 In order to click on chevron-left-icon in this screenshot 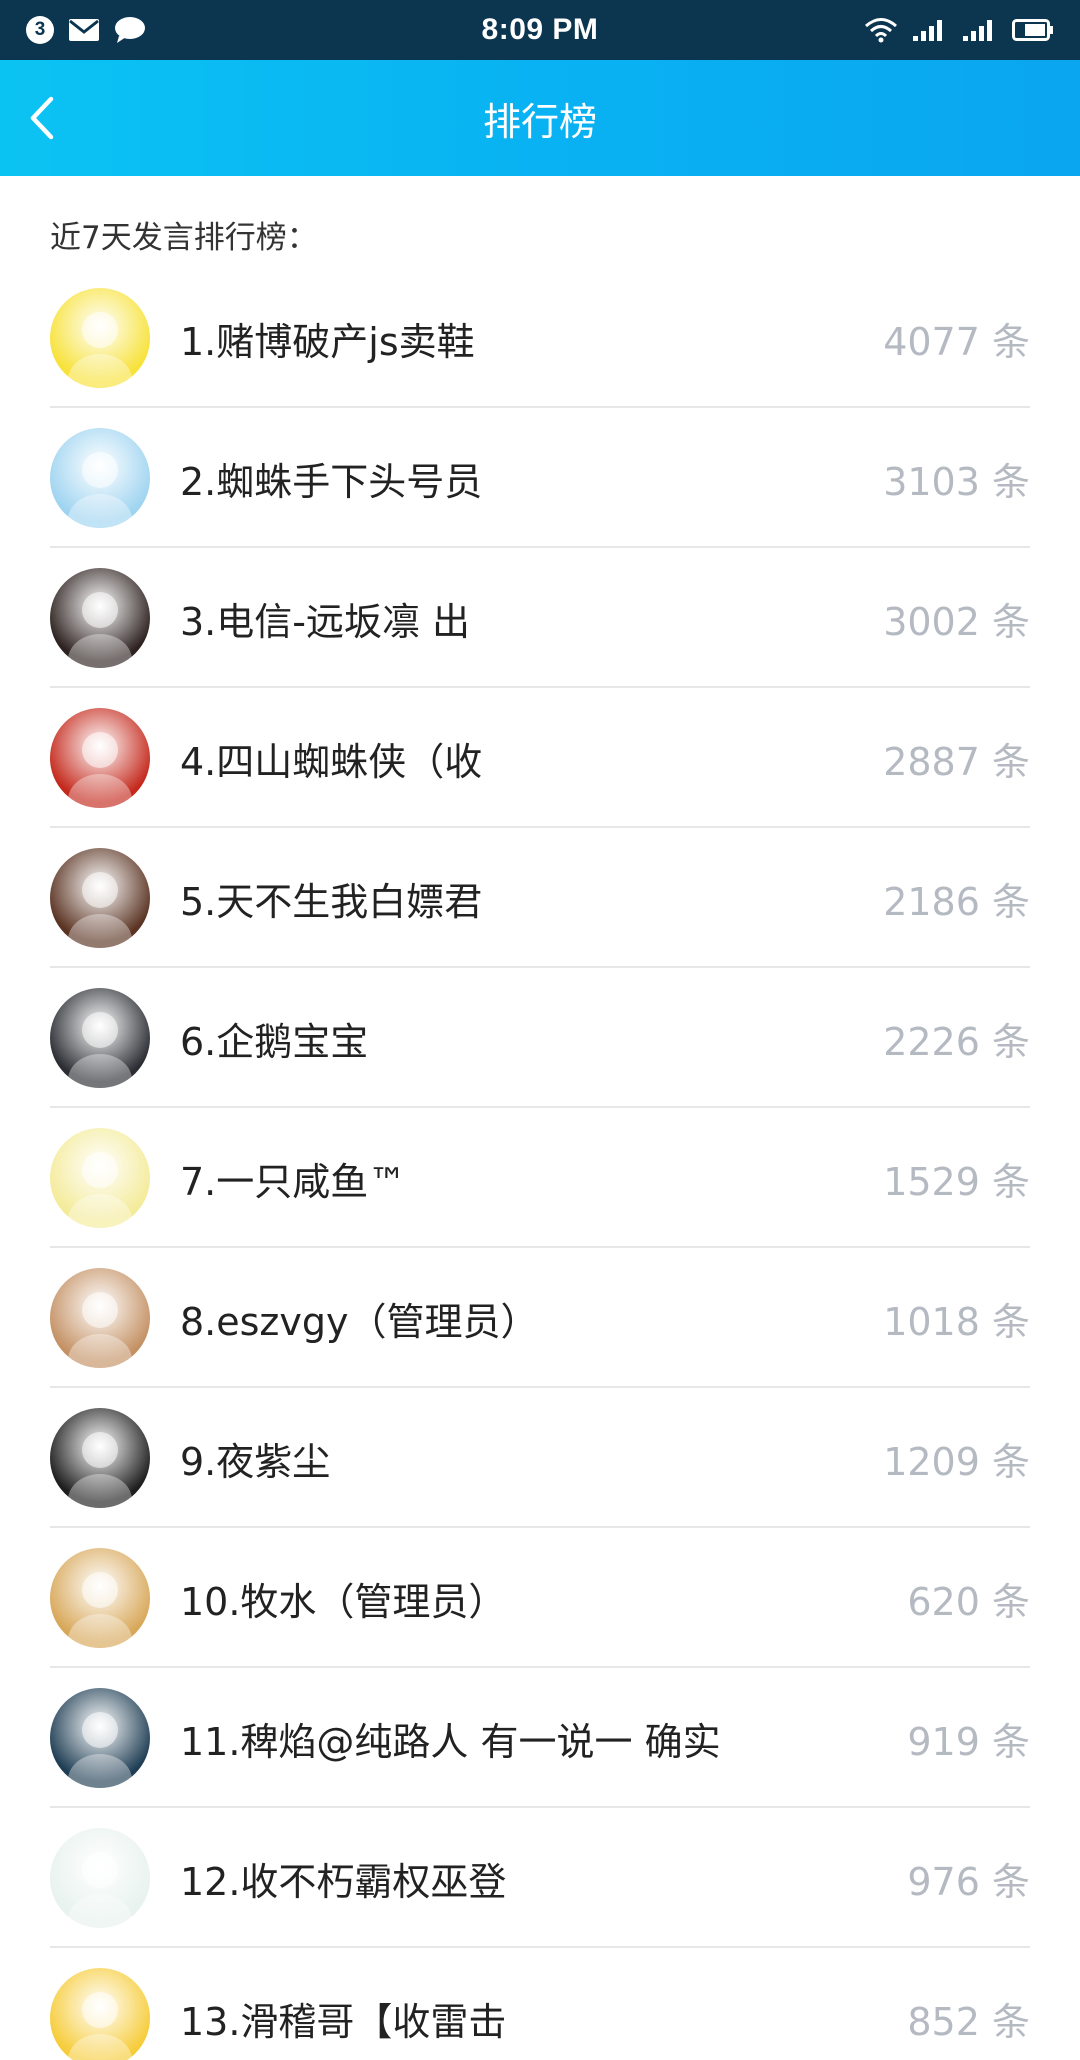, I will do `click(42, 118)`.